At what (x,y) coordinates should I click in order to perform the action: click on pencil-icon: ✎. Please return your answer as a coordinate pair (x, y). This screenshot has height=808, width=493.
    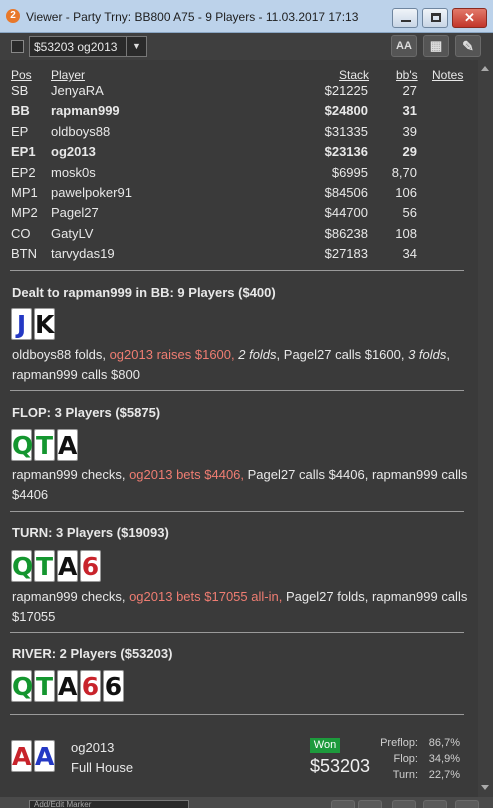
    Looking at the image, I should click on (468, 46).